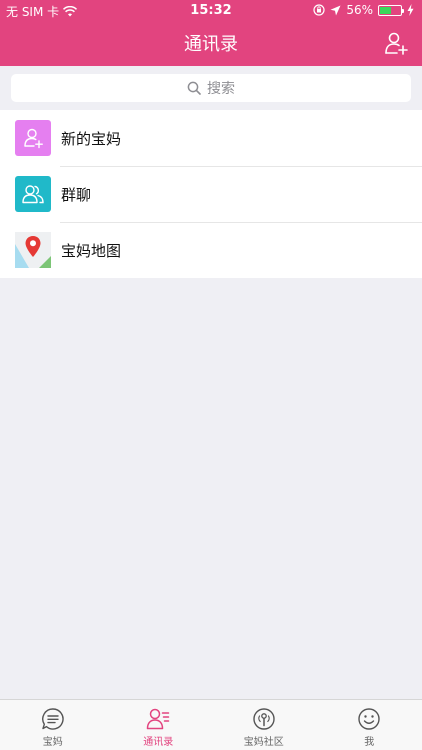  Describe the element at coordinates (221, 89) in the screenshot. I see `search-placeholder: 搜索` at that location.